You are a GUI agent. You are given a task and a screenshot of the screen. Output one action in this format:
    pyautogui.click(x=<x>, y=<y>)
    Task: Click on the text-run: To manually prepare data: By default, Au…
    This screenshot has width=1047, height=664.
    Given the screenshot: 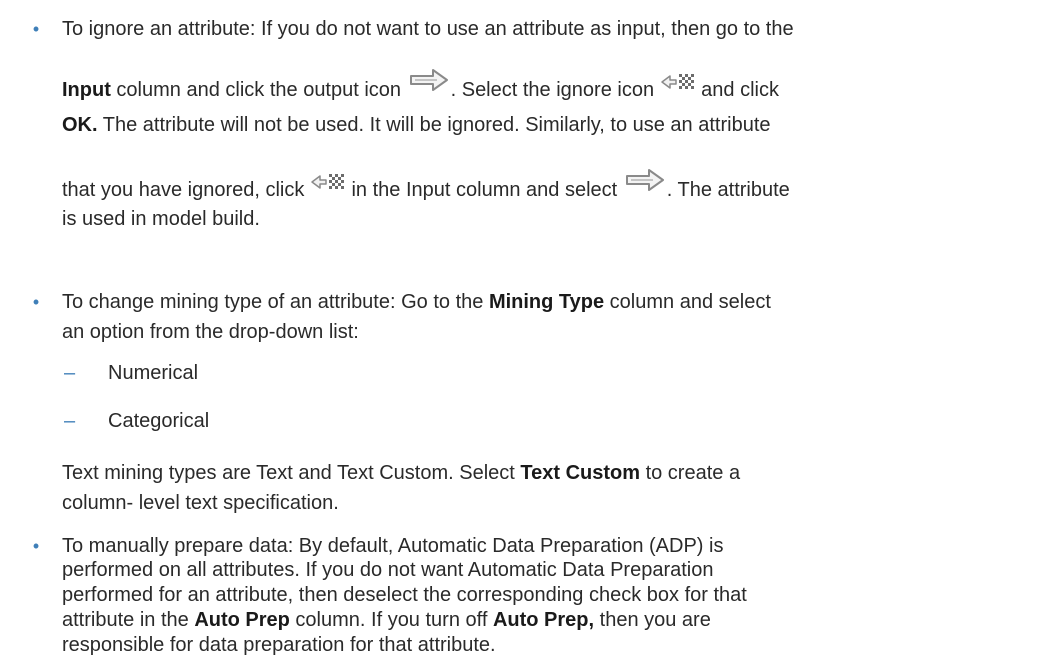 What is the action you would take?
    pyautogui.click(x=393, y=546)
    